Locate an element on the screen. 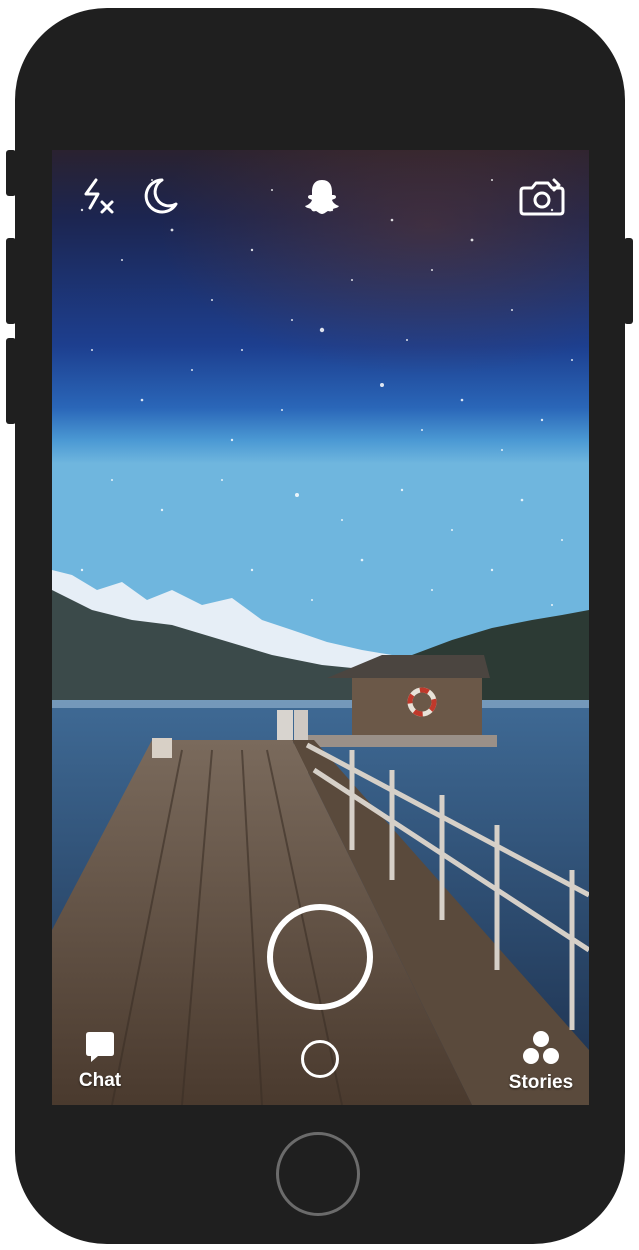 This screenshot has width=639, height=1250. moon-icon is located at coordinates (161, 196).